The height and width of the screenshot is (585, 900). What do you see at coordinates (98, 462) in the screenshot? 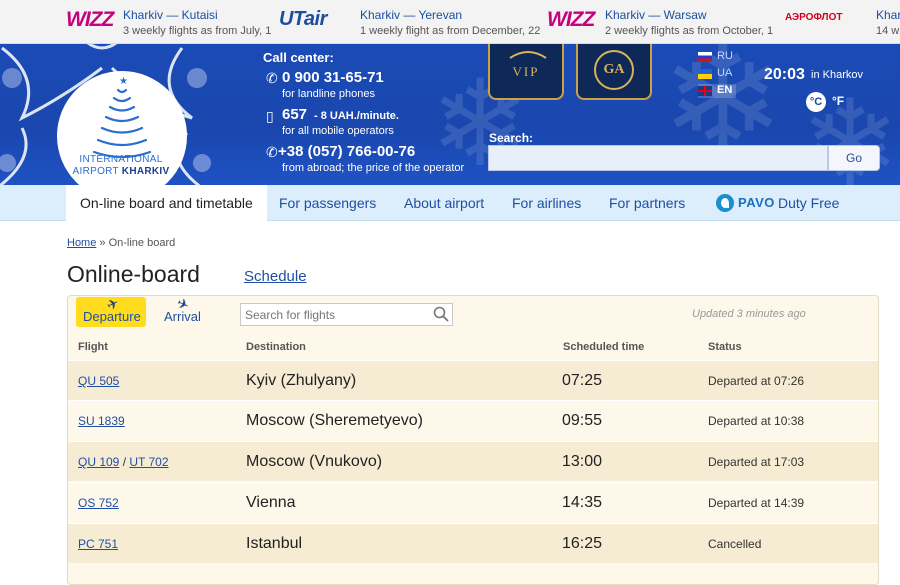
I see `flight-number-link: QU 109` at bounding box center [98, 462].